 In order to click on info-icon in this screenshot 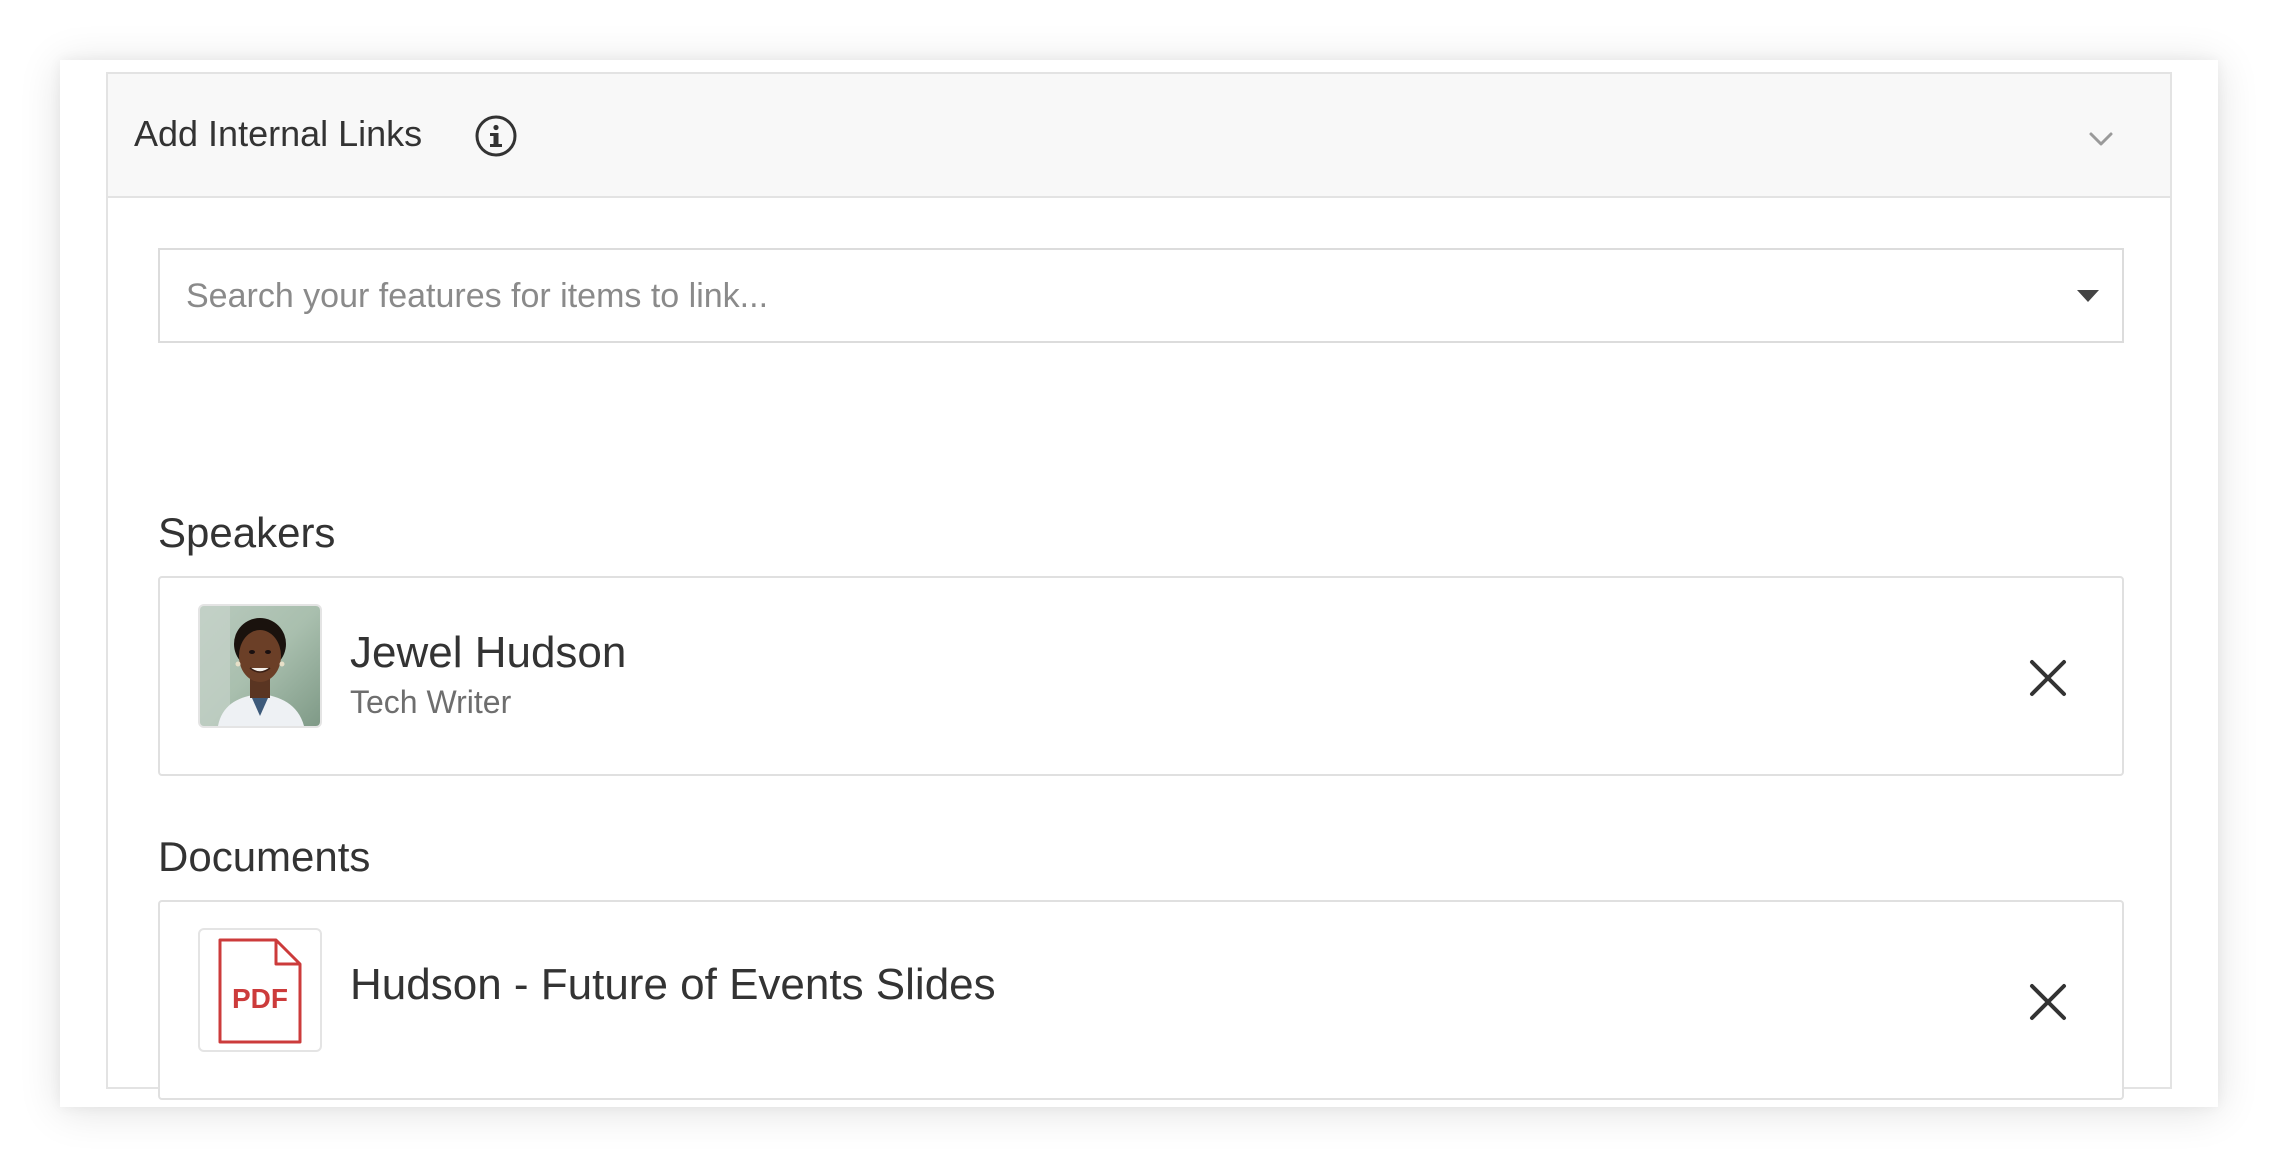, I will do `click(496, 136)`.